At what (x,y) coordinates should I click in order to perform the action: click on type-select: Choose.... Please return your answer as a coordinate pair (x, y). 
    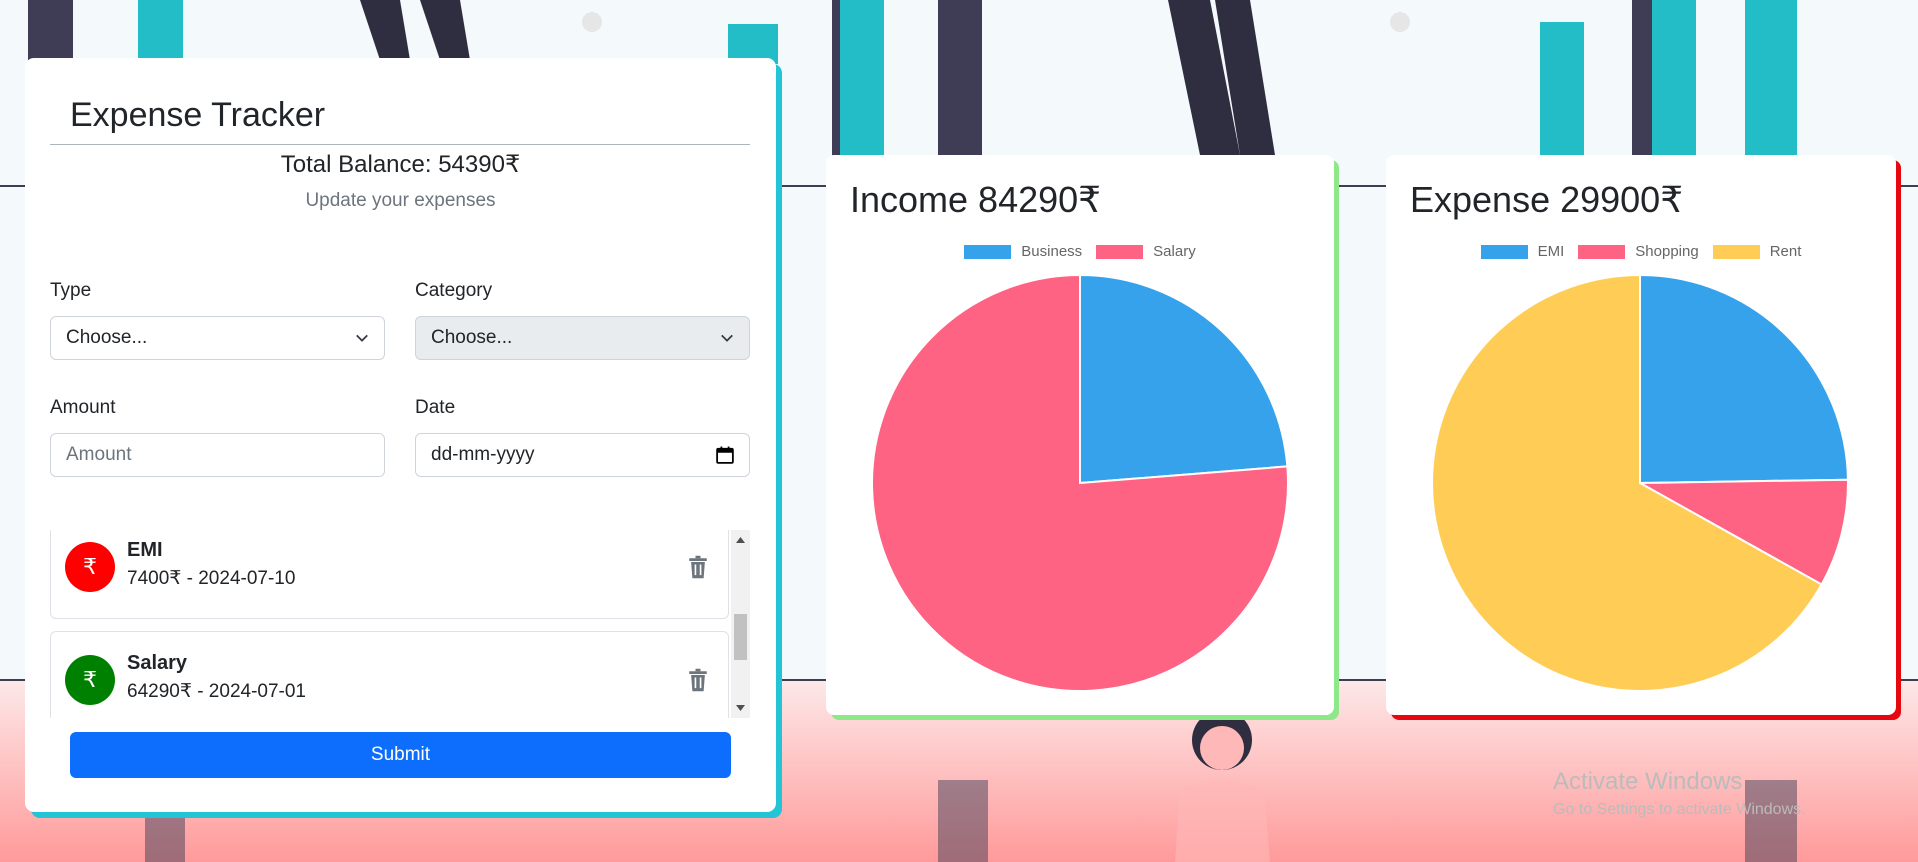
    Looking at the image, I should click on (217, 338).